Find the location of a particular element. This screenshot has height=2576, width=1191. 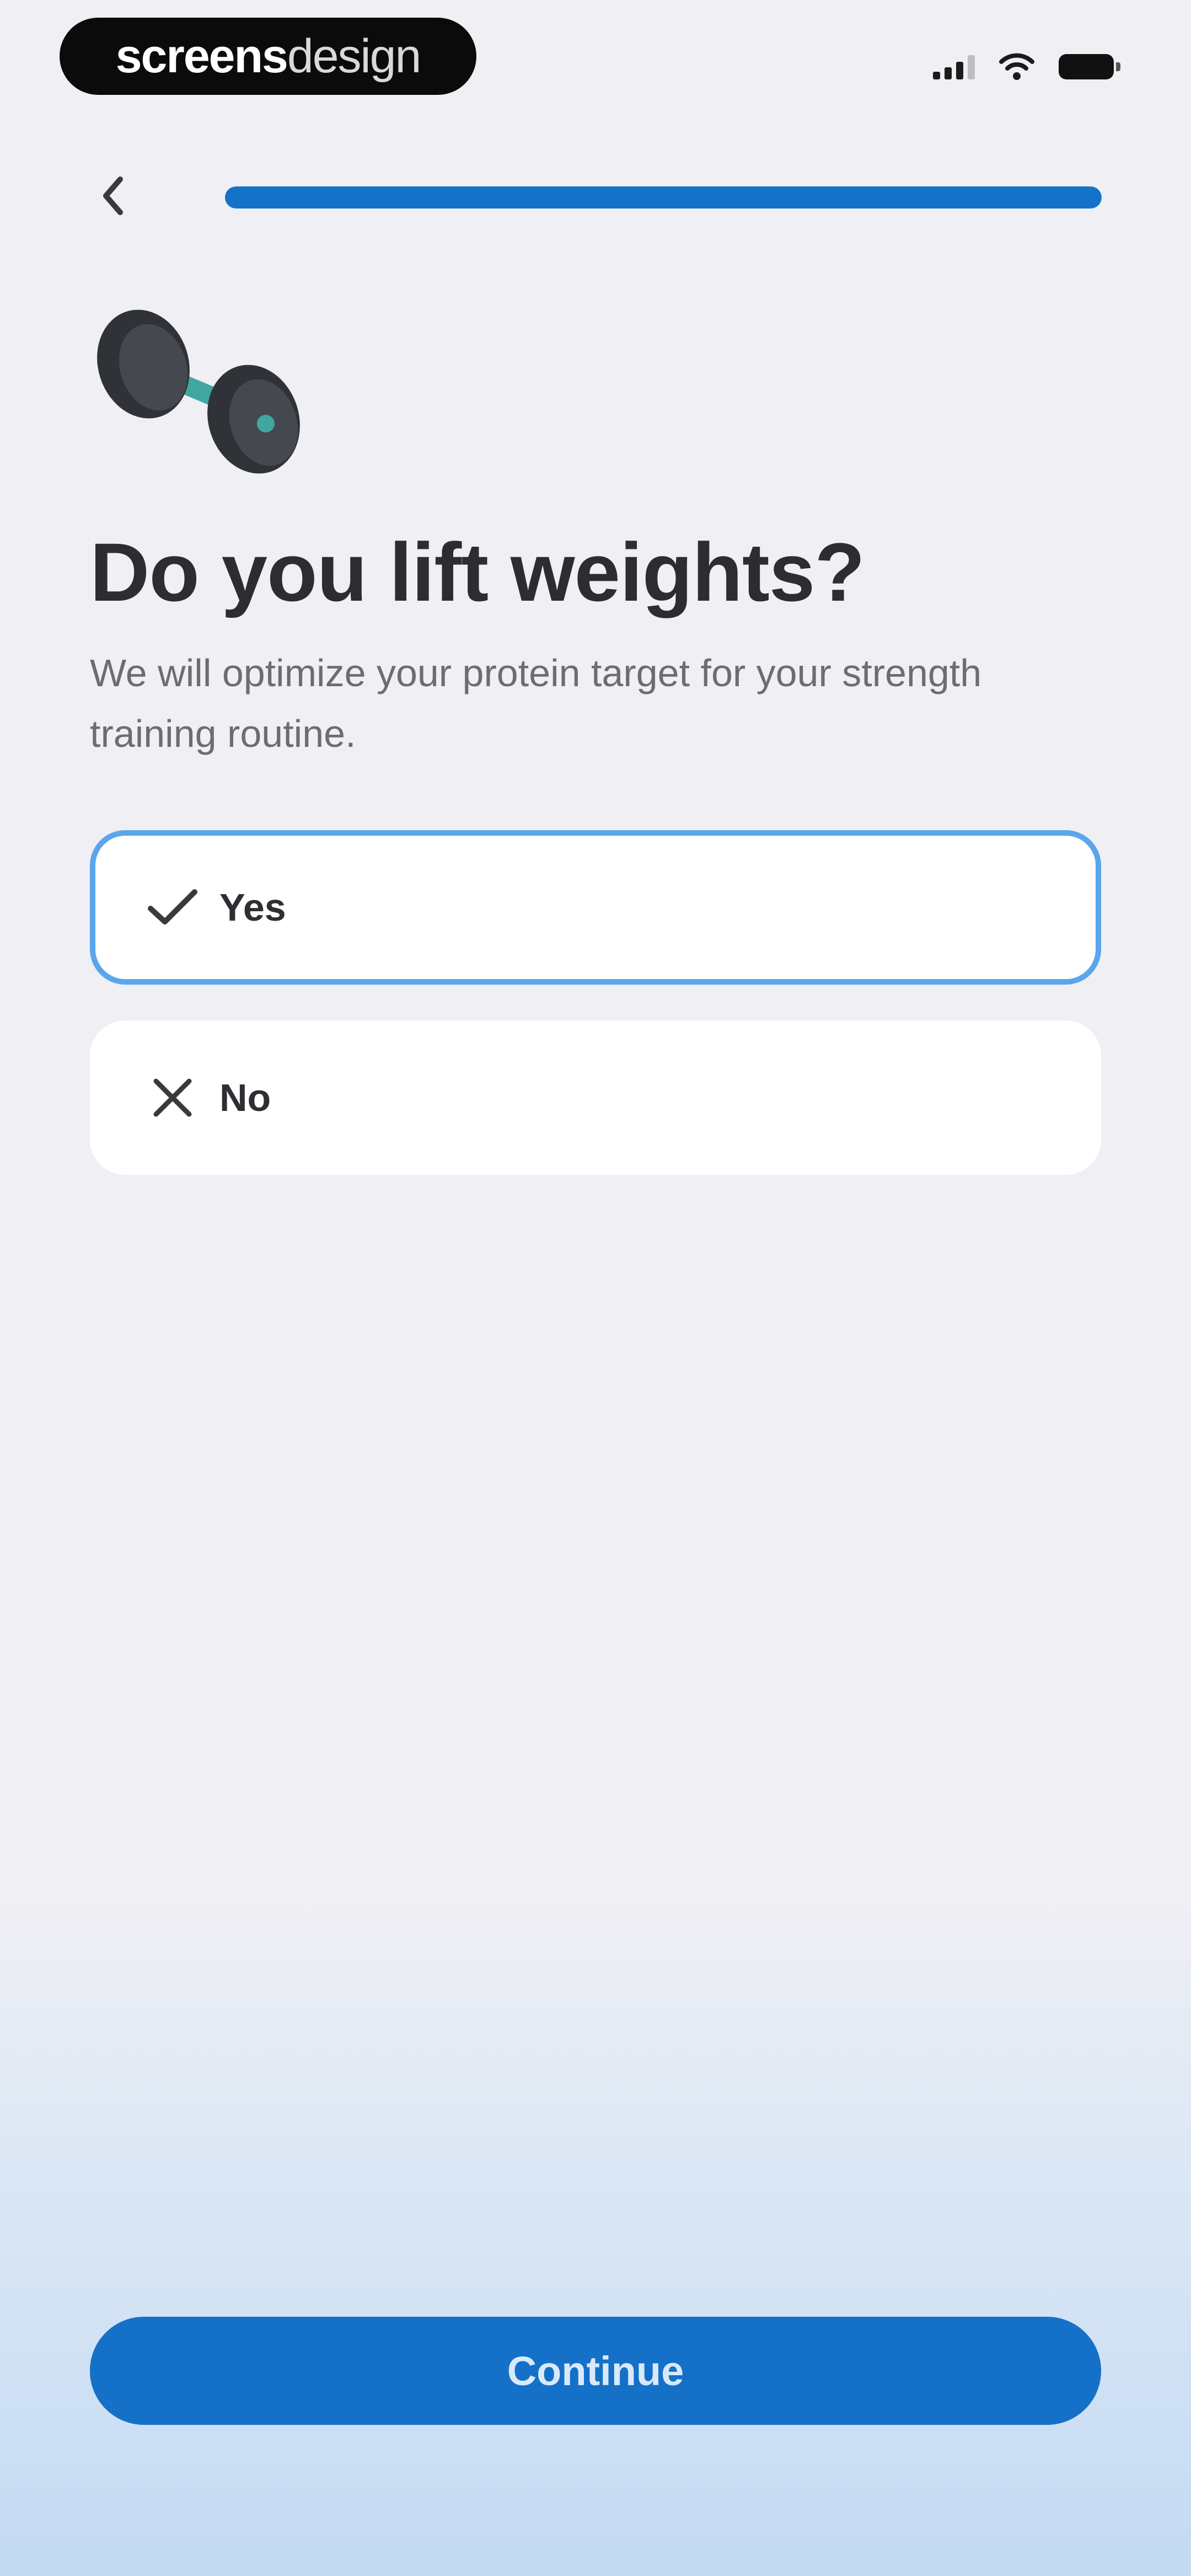

battery-icon is located at coordinates (1089, 66).